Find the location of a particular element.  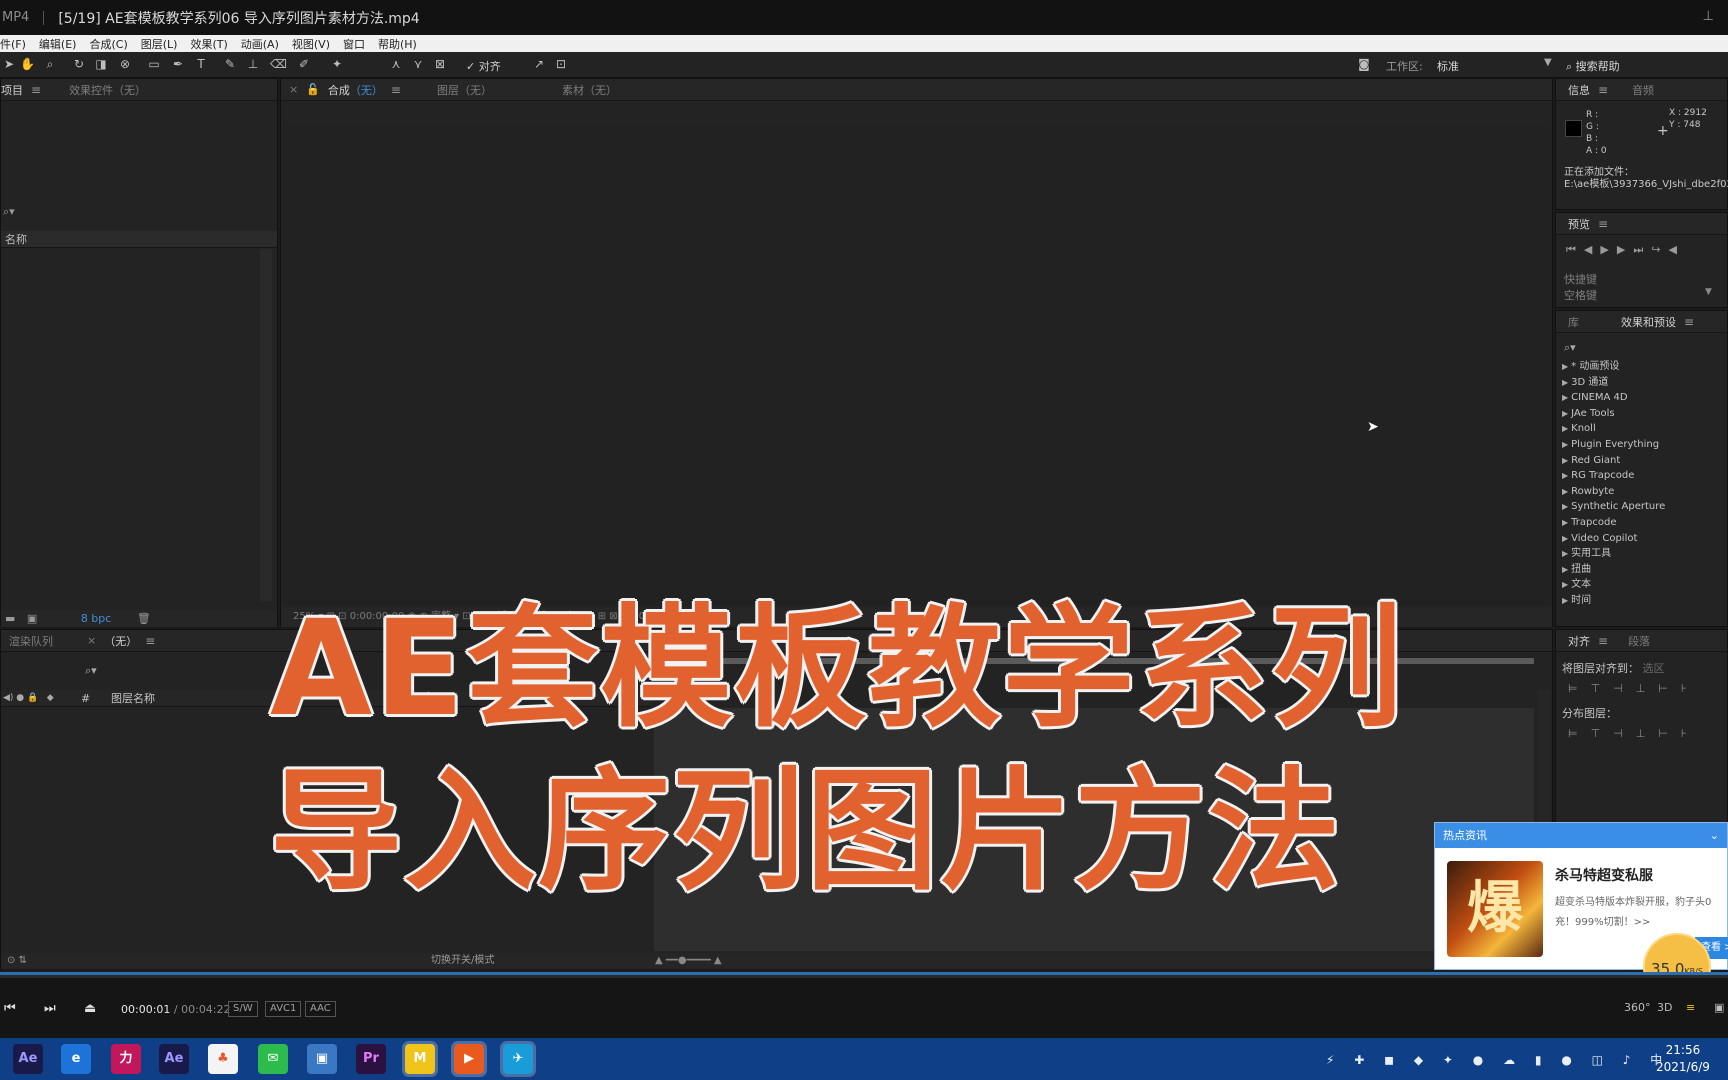

next-icon: ⏭ is located at coordinates (50, 1008).